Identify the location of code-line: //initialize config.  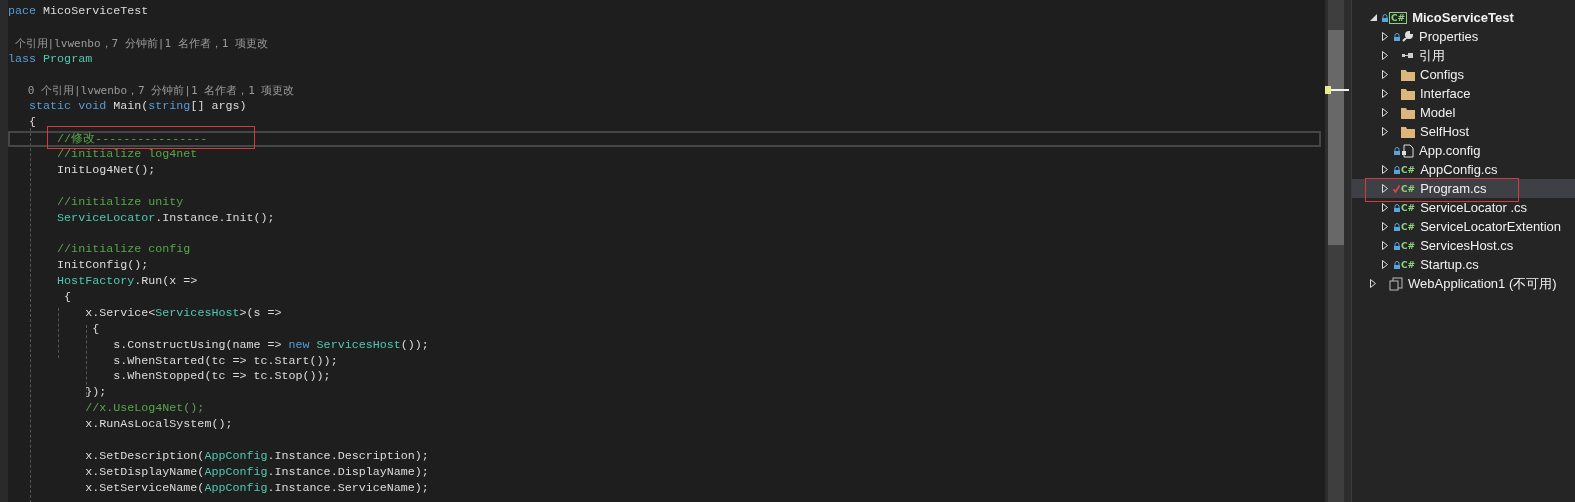
(123, 250).